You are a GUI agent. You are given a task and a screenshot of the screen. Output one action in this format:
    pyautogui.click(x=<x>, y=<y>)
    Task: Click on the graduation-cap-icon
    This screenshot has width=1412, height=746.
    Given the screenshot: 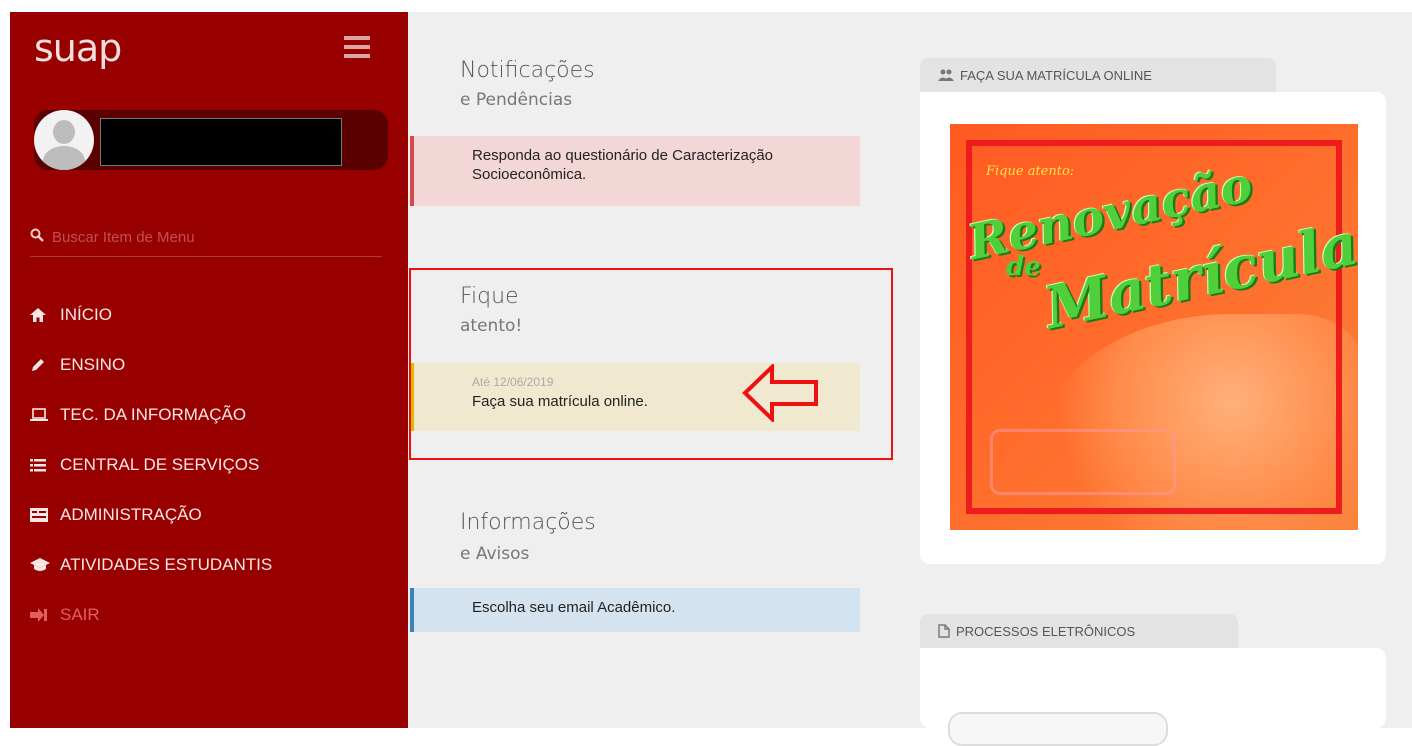 What is the action you would take?
    pyautogui.click(x=45, y=565)
    